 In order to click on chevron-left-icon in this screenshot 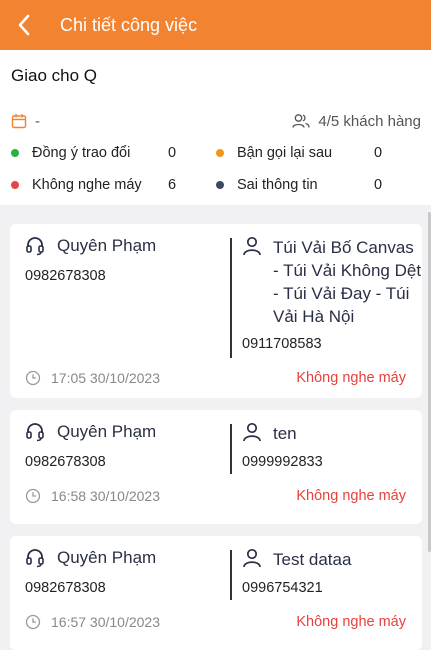, I will do `click(24, 25)`.